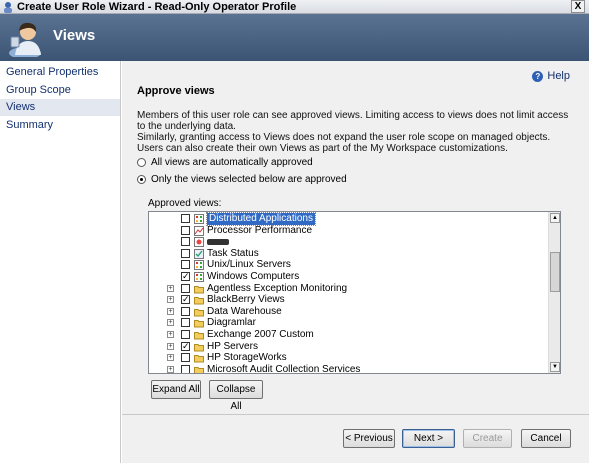  Describe the element at coordinates (176, 91) in the screenshot. I see `section-title: Approve views` at that location.